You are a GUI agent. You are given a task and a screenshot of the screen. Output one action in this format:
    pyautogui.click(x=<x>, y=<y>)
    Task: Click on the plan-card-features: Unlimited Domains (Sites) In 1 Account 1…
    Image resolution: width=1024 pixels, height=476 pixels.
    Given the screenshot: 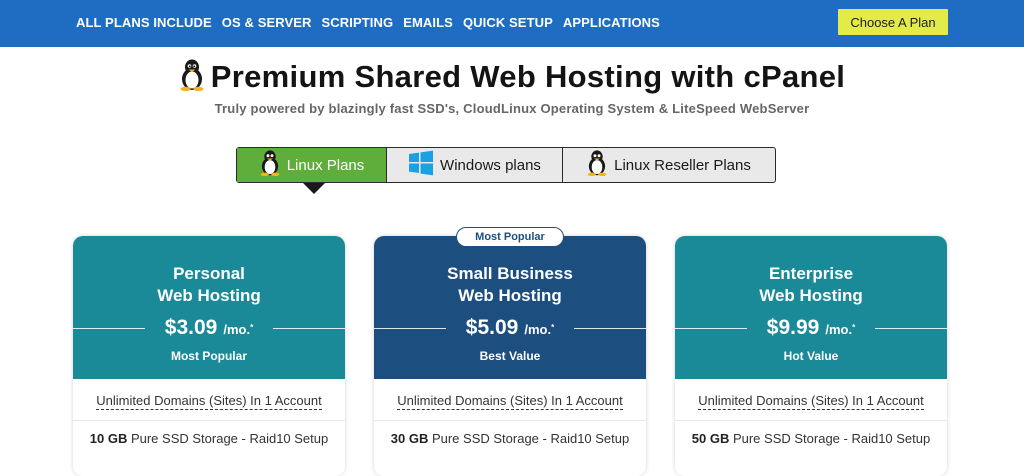 What is the action you would take?
    pyautogui.click(x=209, y=427)
    